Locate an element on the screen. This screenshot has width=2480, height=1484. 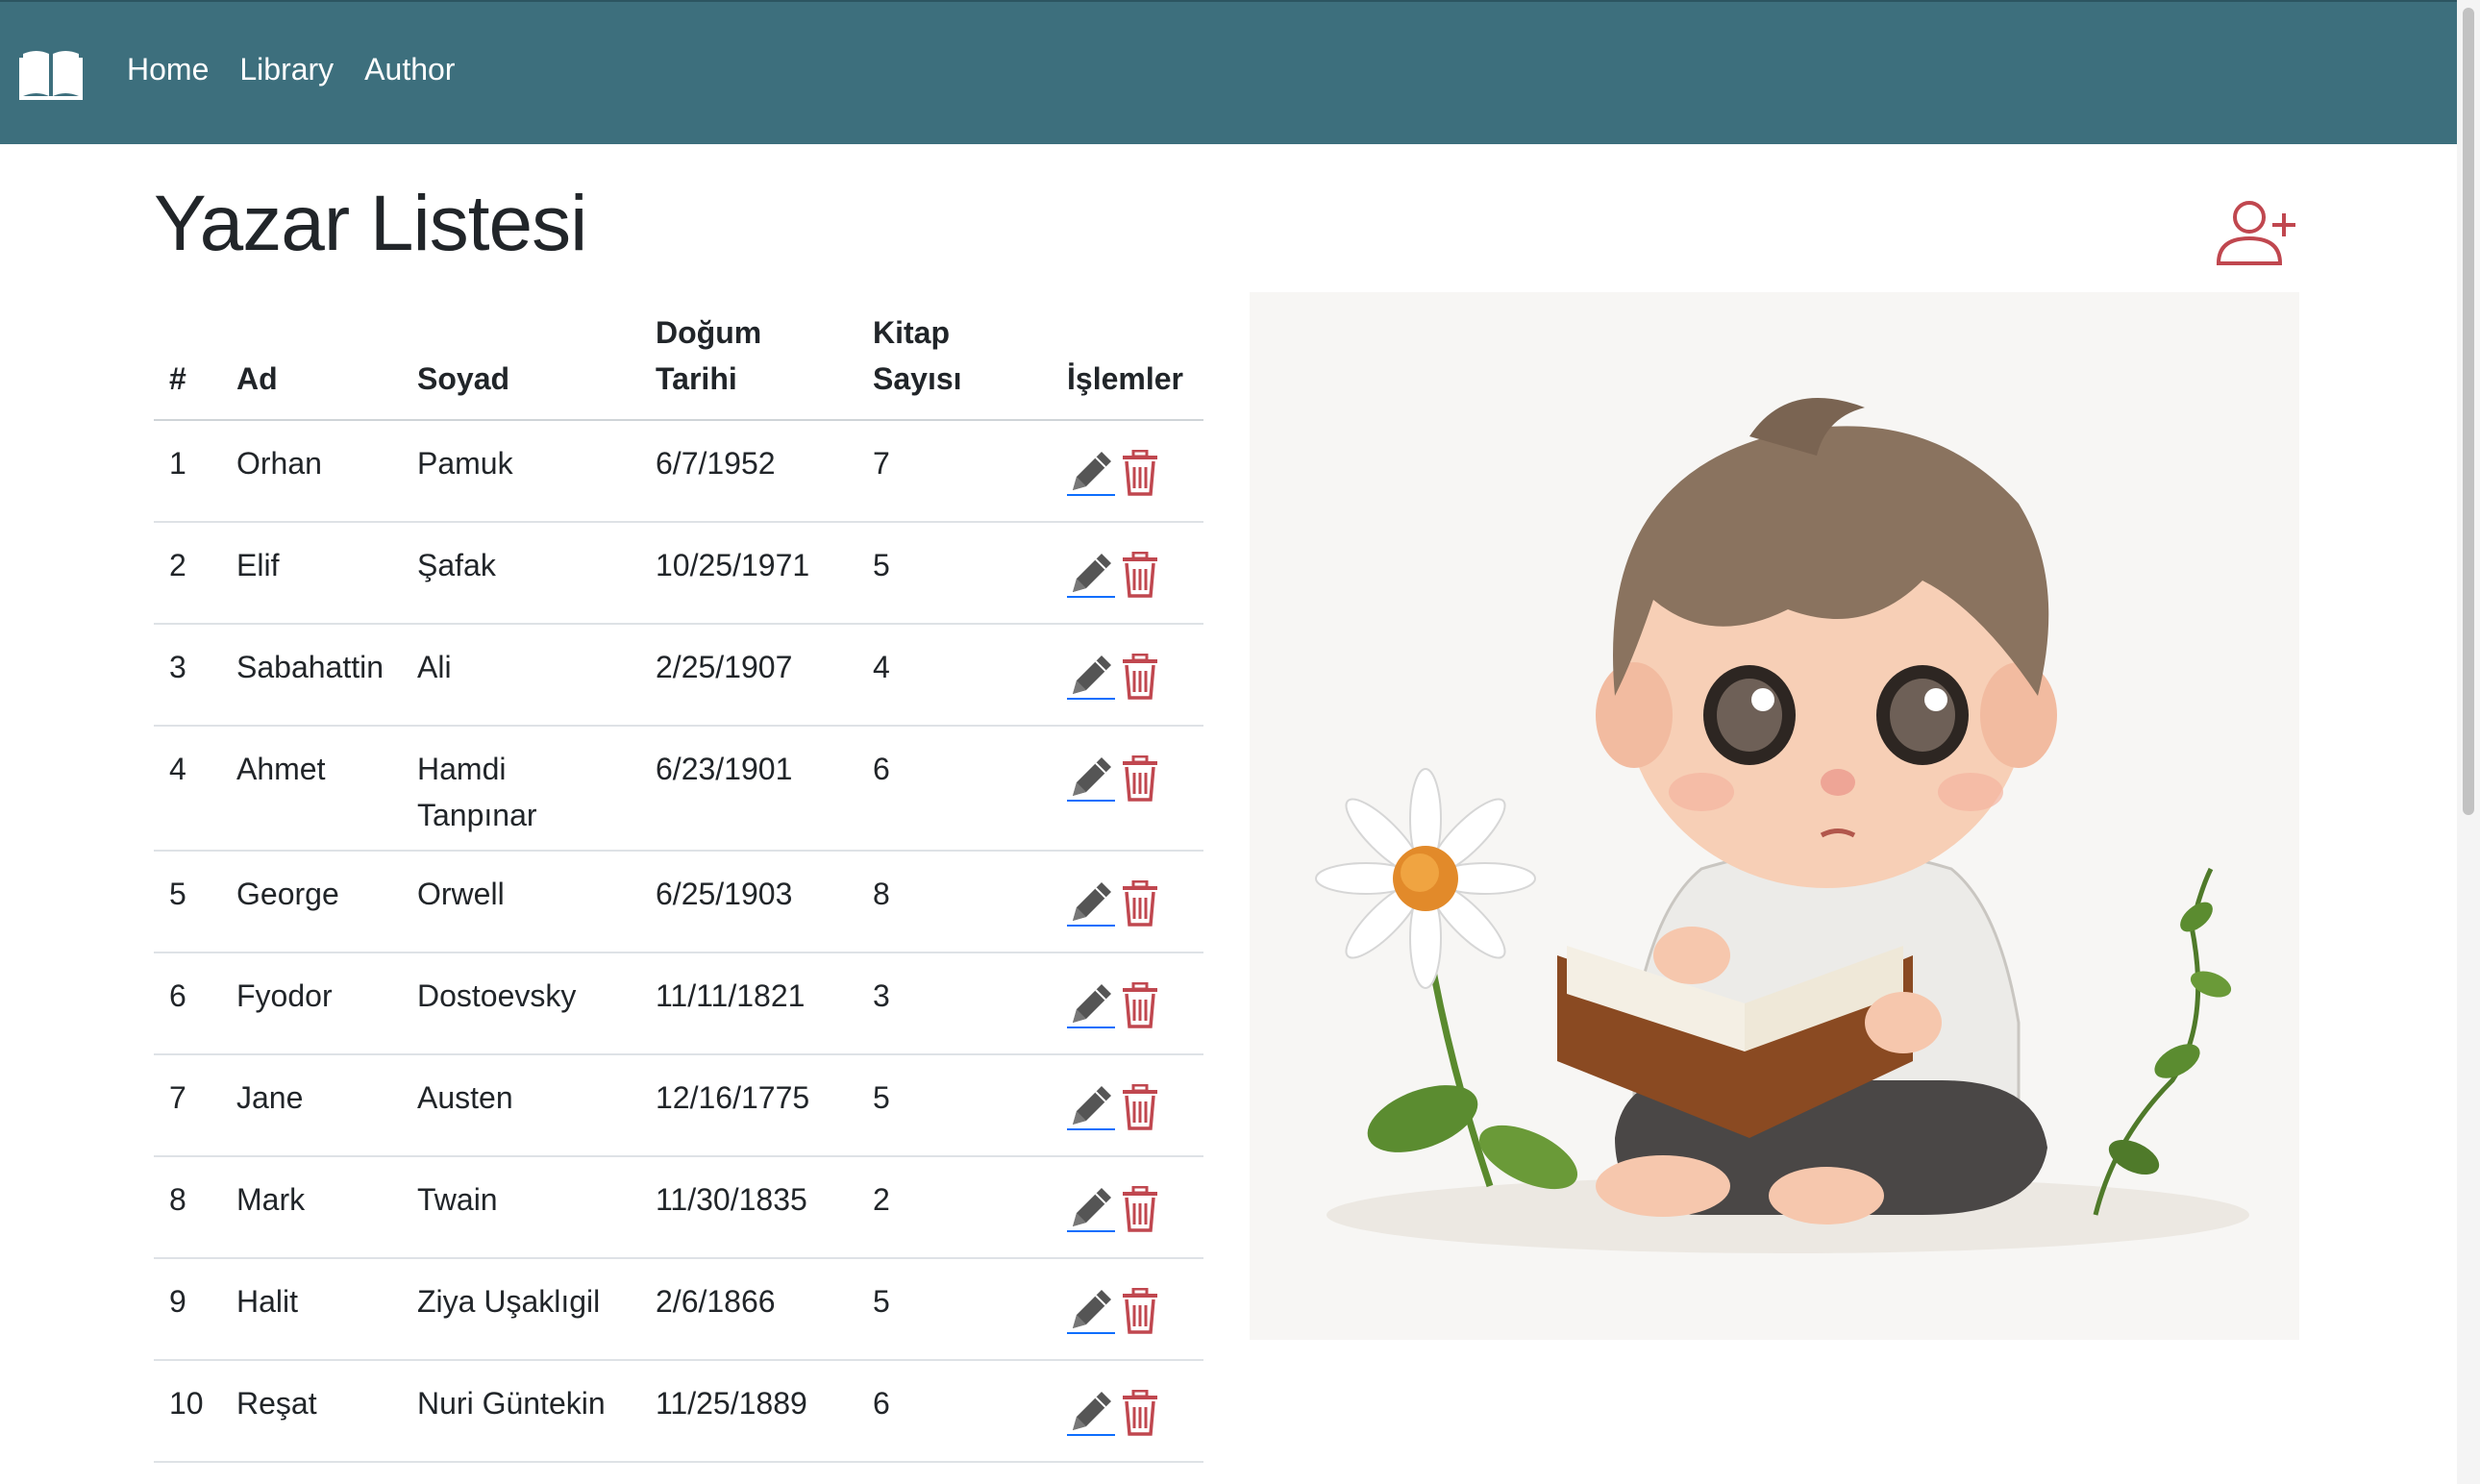
header-ad: Ad is located at coordinates (311, 359).